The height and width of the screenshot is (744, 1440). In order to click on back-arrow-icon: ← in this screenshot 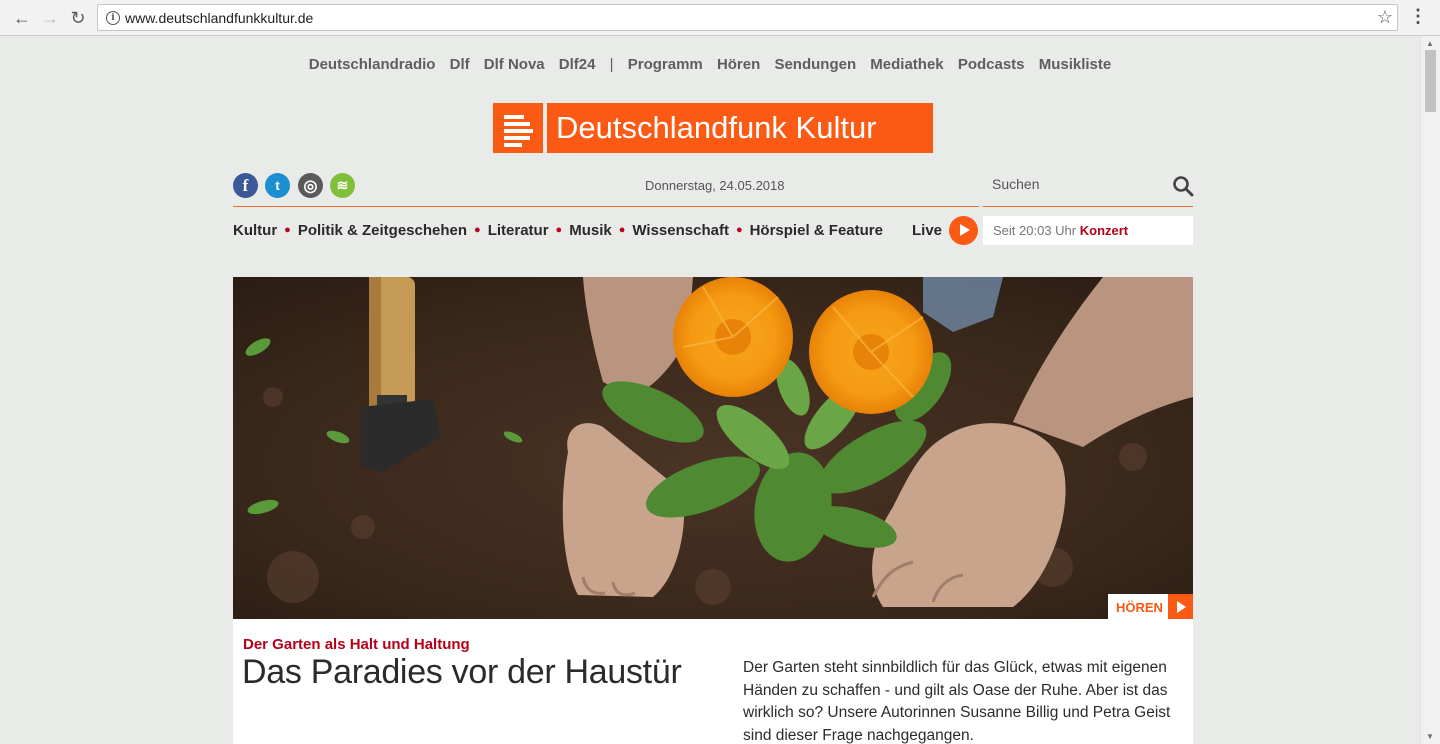, I will do `click(22, 17)`.